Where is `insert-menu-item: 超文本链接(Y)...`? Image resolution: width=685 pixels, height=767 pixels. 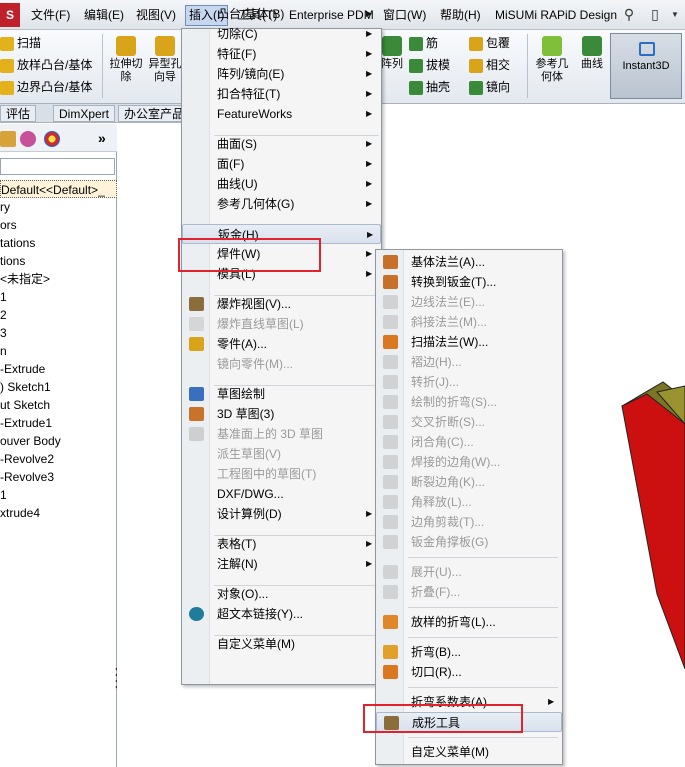 insert-menu-item: 超文本链接(Y)... is located at coordinates (281, 614).